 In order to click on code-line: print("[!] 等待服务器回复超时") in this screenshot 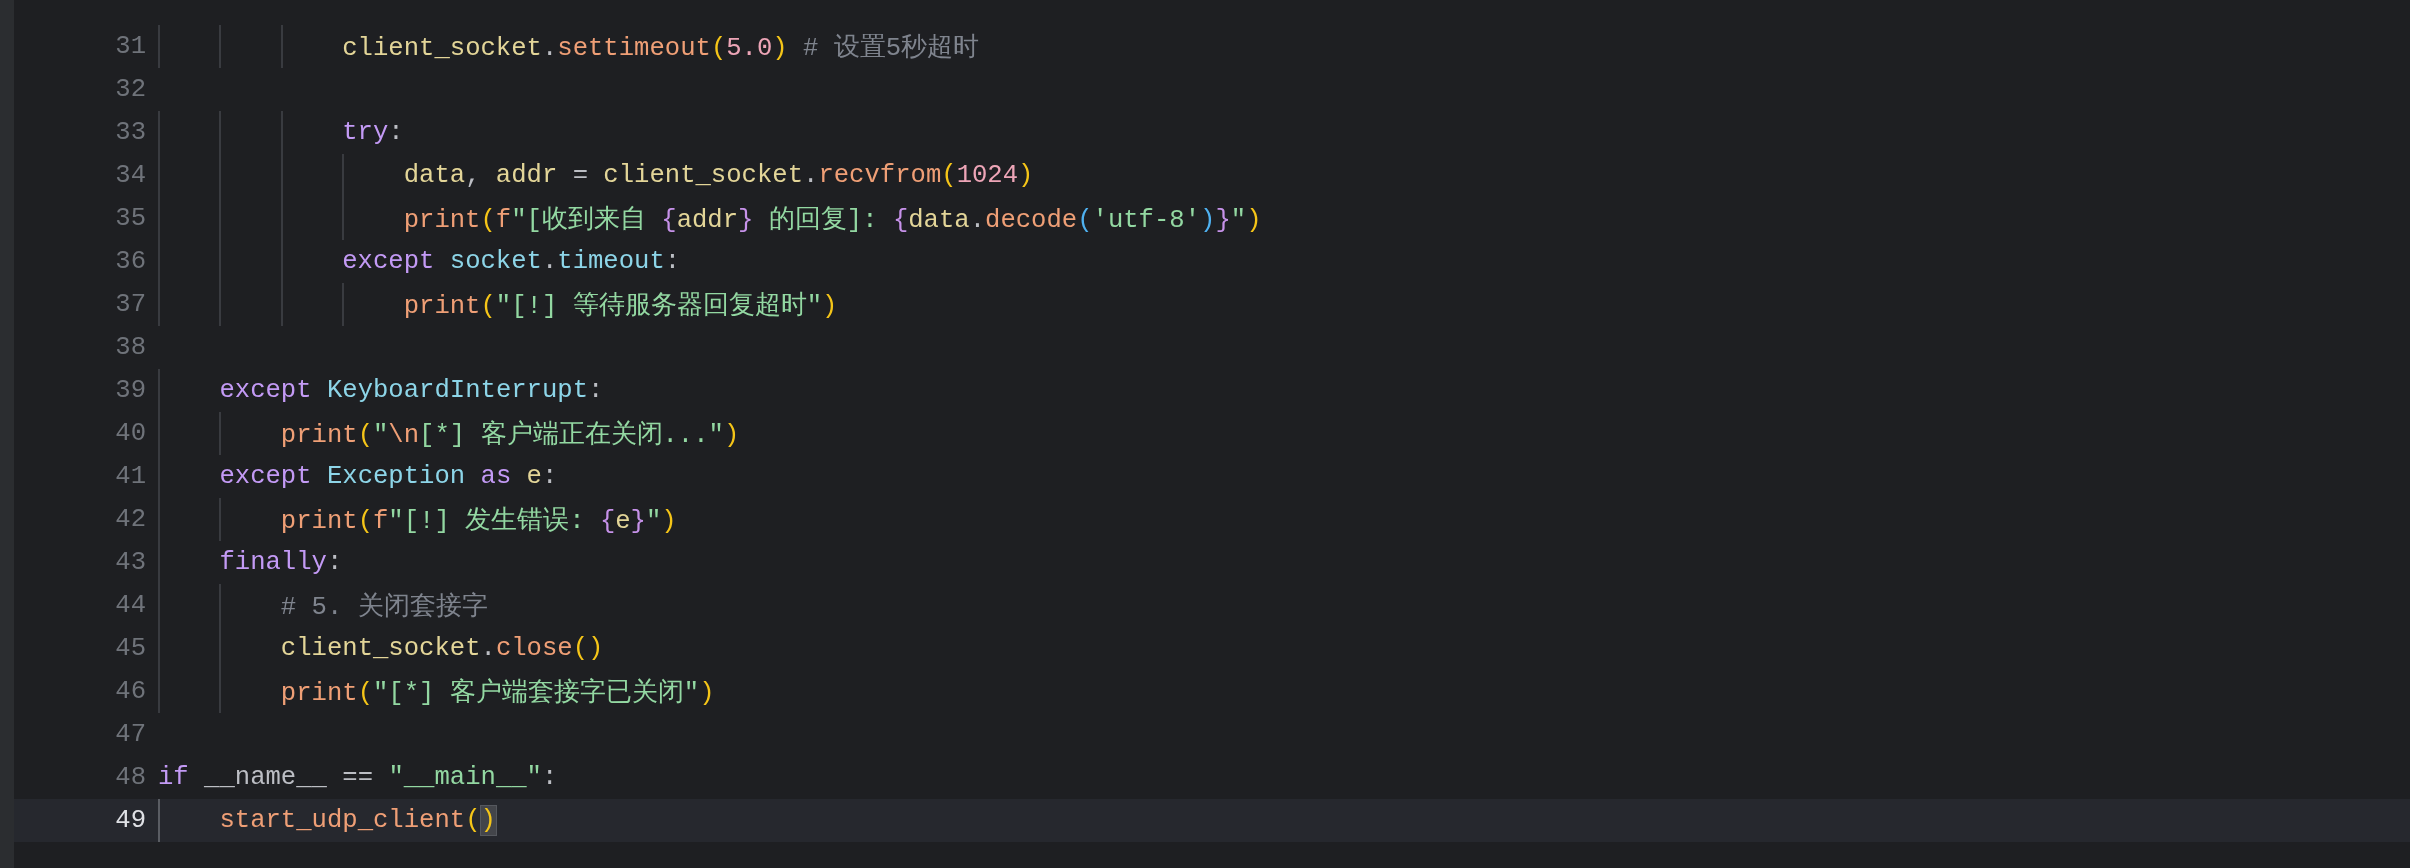, I will do `click(620, 306)`.